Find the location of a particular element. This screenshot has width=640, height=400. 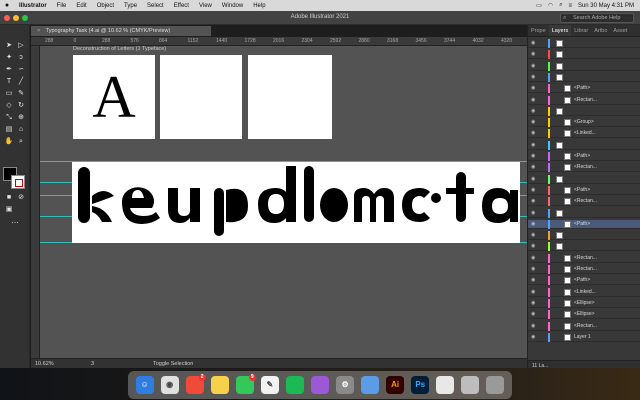

panel-tab-artbo: Artbo is located at coordinates (600, 30).